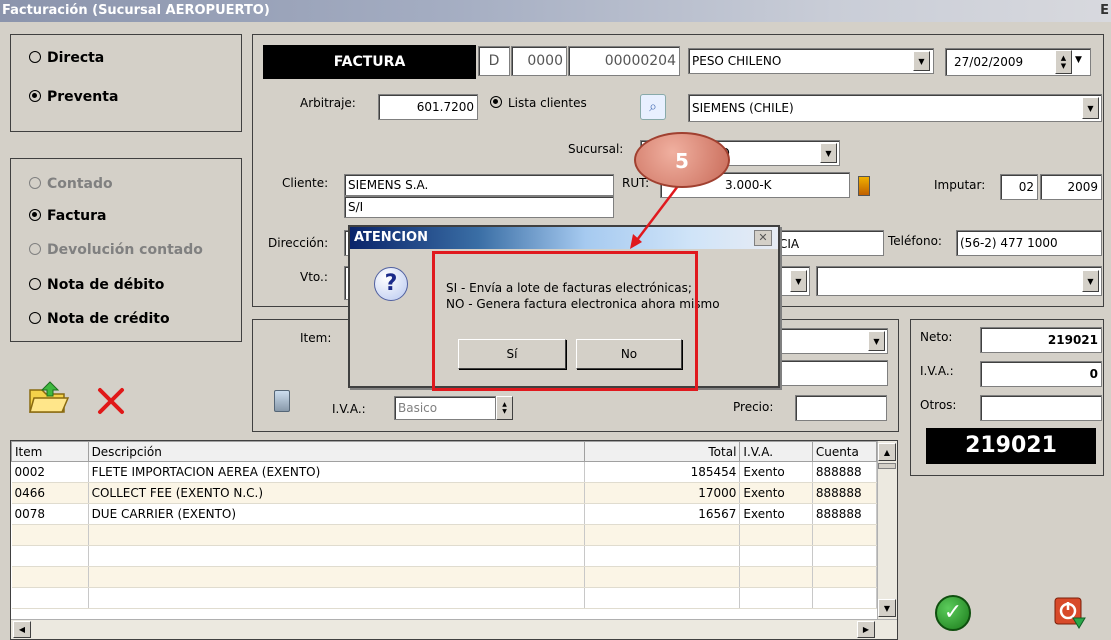 Image resolution: width=1111 pixels, height=640 pixels. I want to click on callout-badge: 5, so click(682, 160).